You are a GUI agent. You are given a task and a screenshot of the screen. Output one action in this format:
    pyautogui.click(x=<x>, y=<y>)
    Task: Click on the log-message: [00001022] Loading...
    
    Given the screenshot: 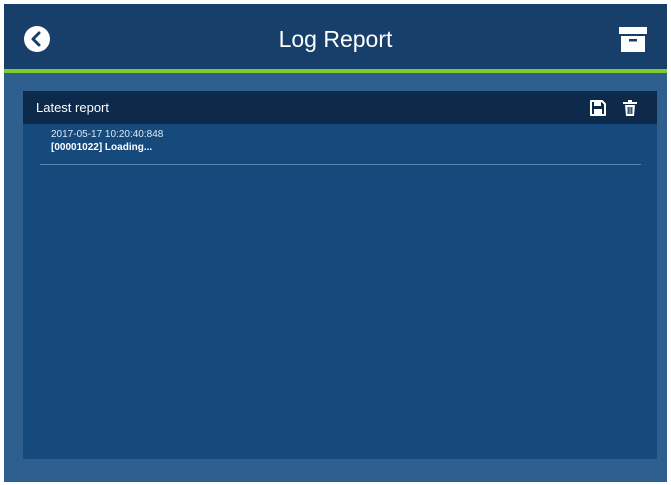 What is the action you would take?
    pyautogui.click(x=102, y=147)
    